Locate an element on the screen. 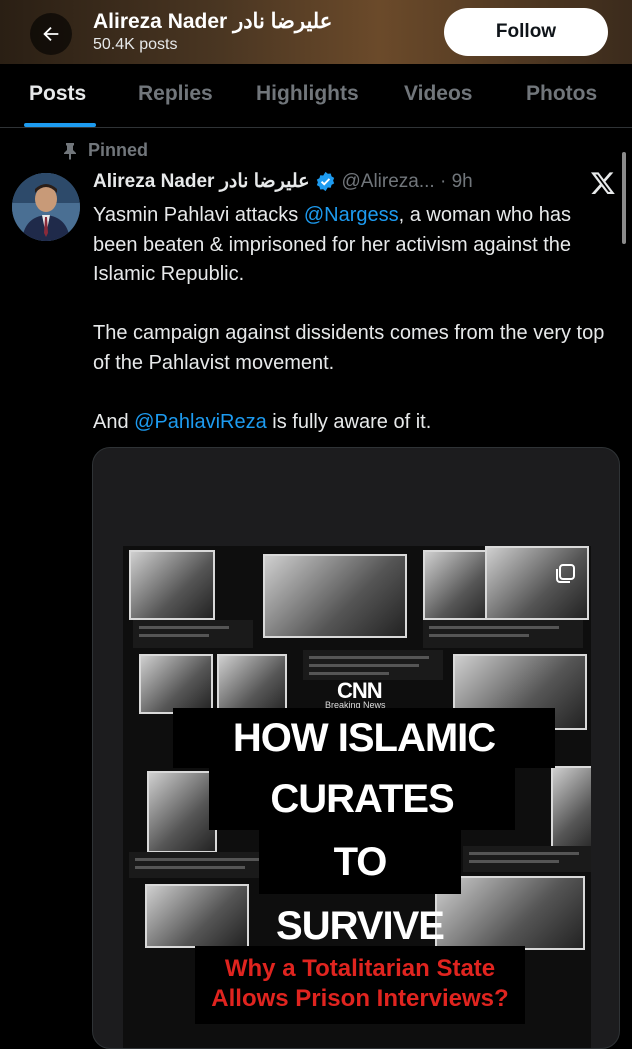 The height and width of the screenshot is (1049, 632). tab-highlights: Highlights is located at coordinates (307, 94).